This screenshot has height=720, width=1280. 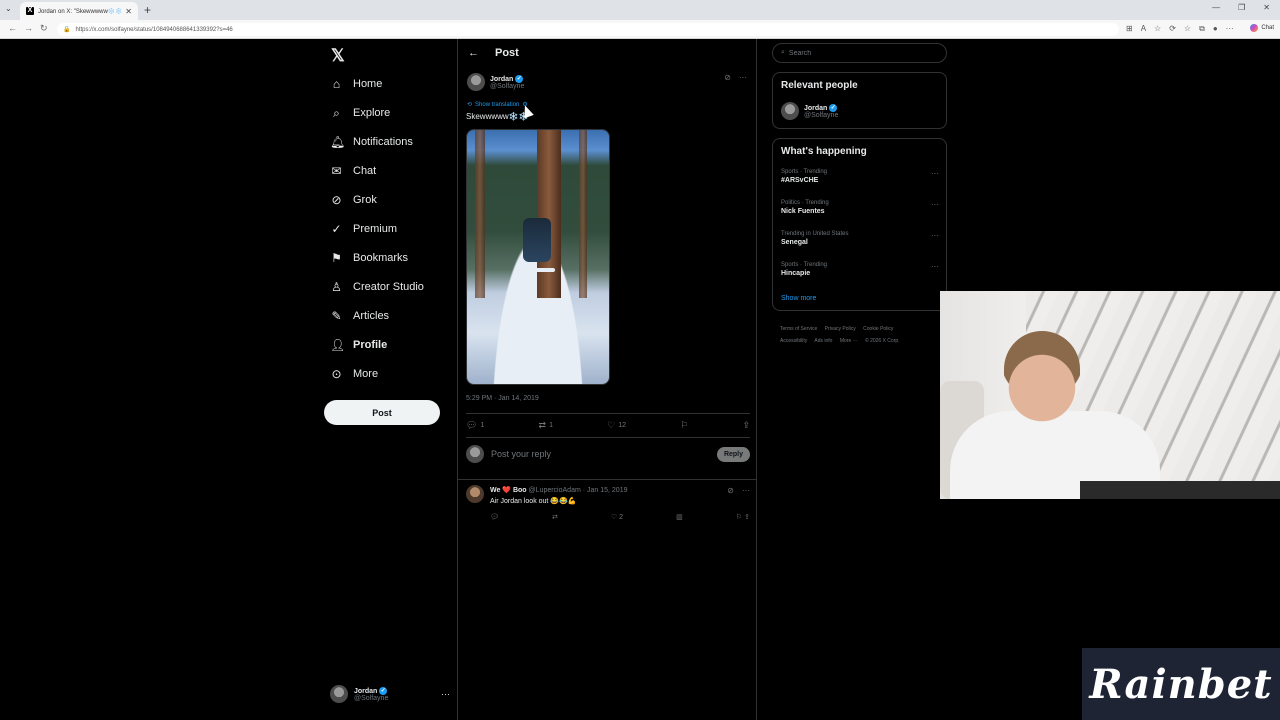 What do you see at coordinates (1241, 7) in the screenshot?
I see `restore-icon: ❐` at bounding box center [1241, 7].